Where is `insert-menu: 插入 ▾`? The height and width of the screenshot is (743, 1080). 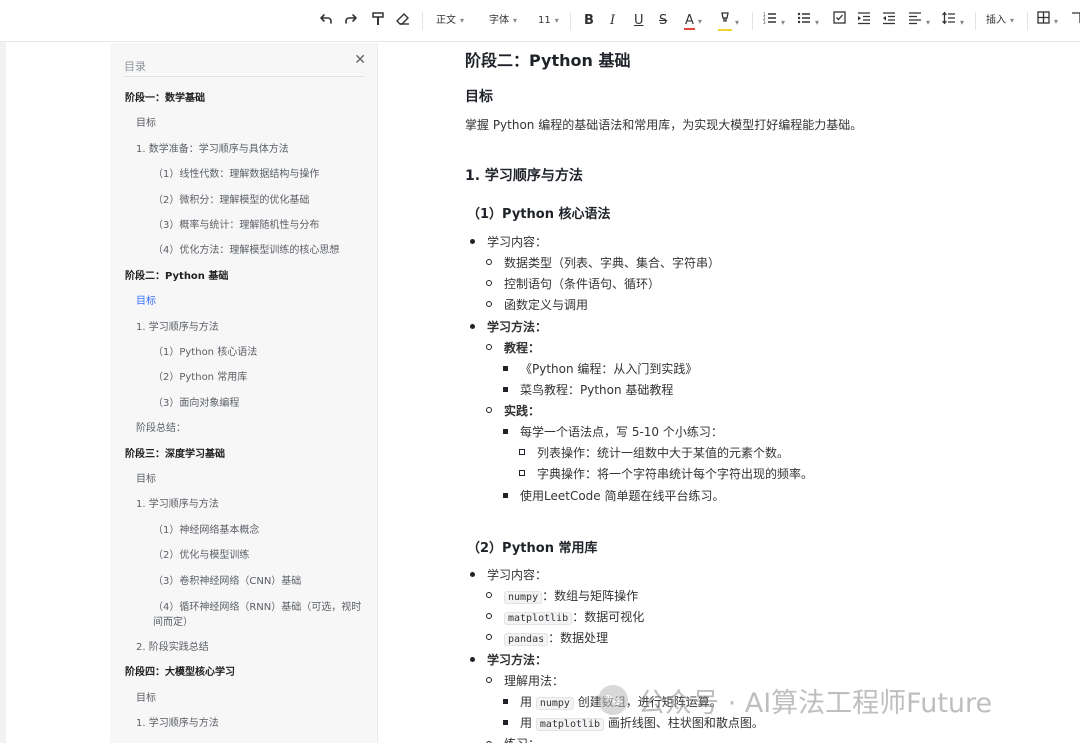
insert-menu: 插入 ▾ is located at coordinates (1000, 21).